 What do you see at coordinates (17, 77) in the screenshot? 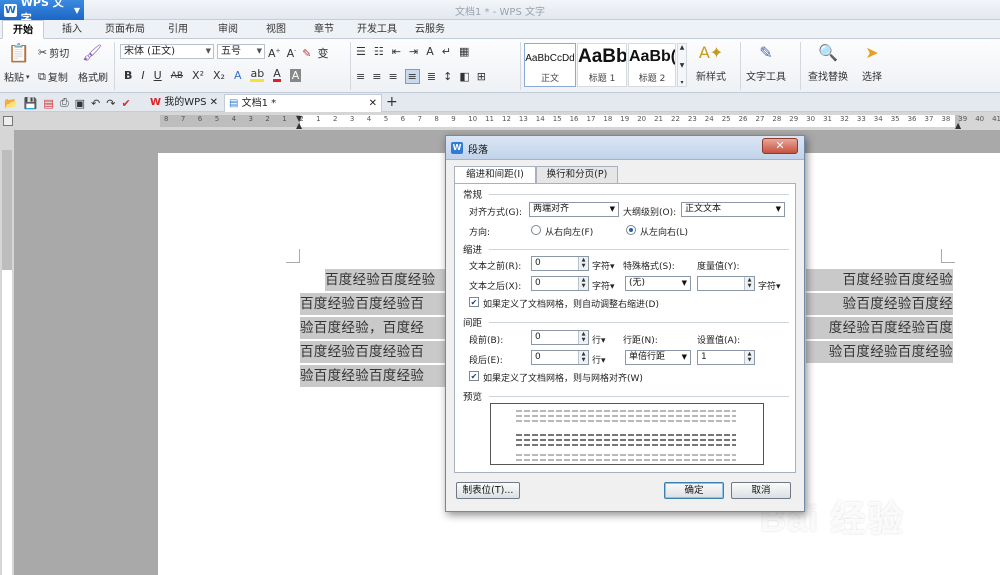
I see `paste-label-button: 粘贴 ▾` at bounding box center [17, 77].